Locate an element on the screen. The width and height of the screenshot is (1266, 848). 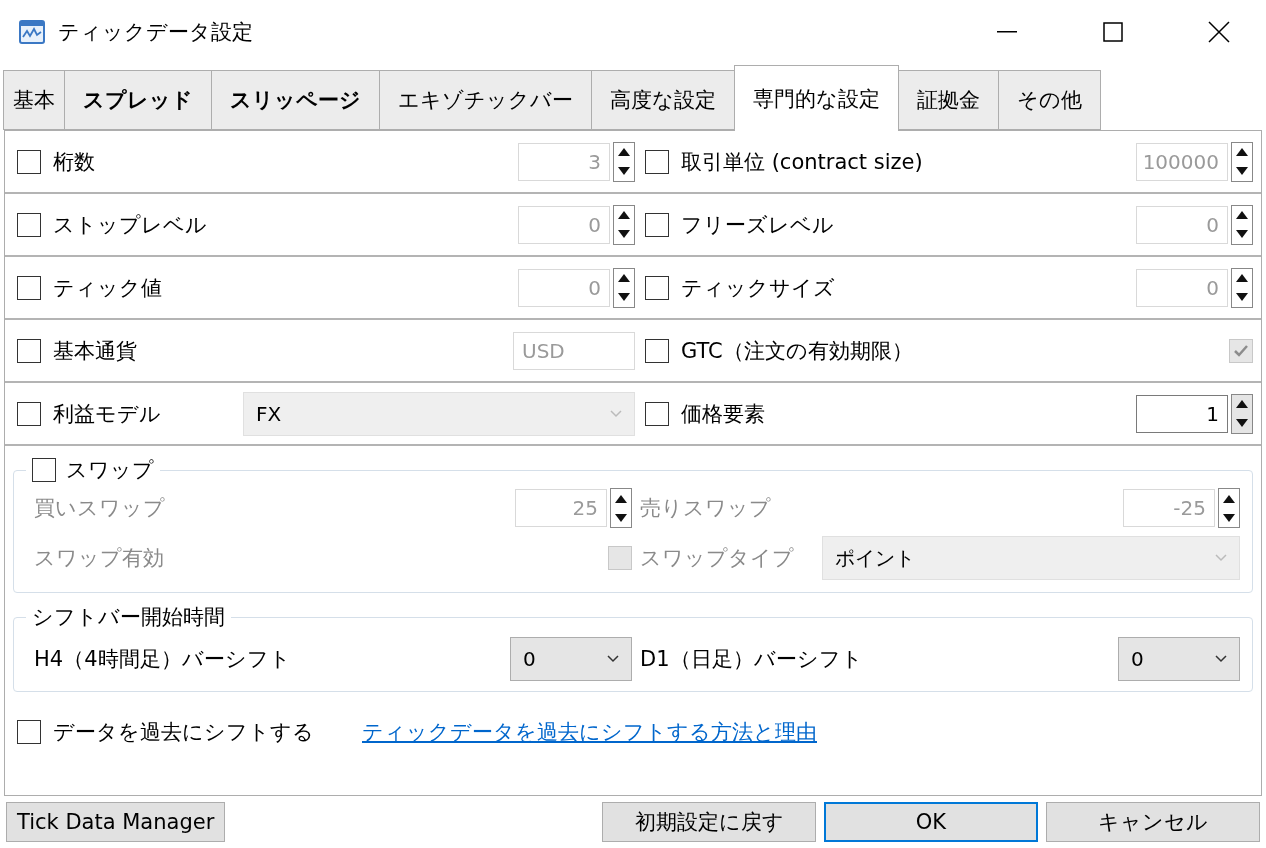
dialog-button: 初期設定に戻す is located at coordinates (709, 822).